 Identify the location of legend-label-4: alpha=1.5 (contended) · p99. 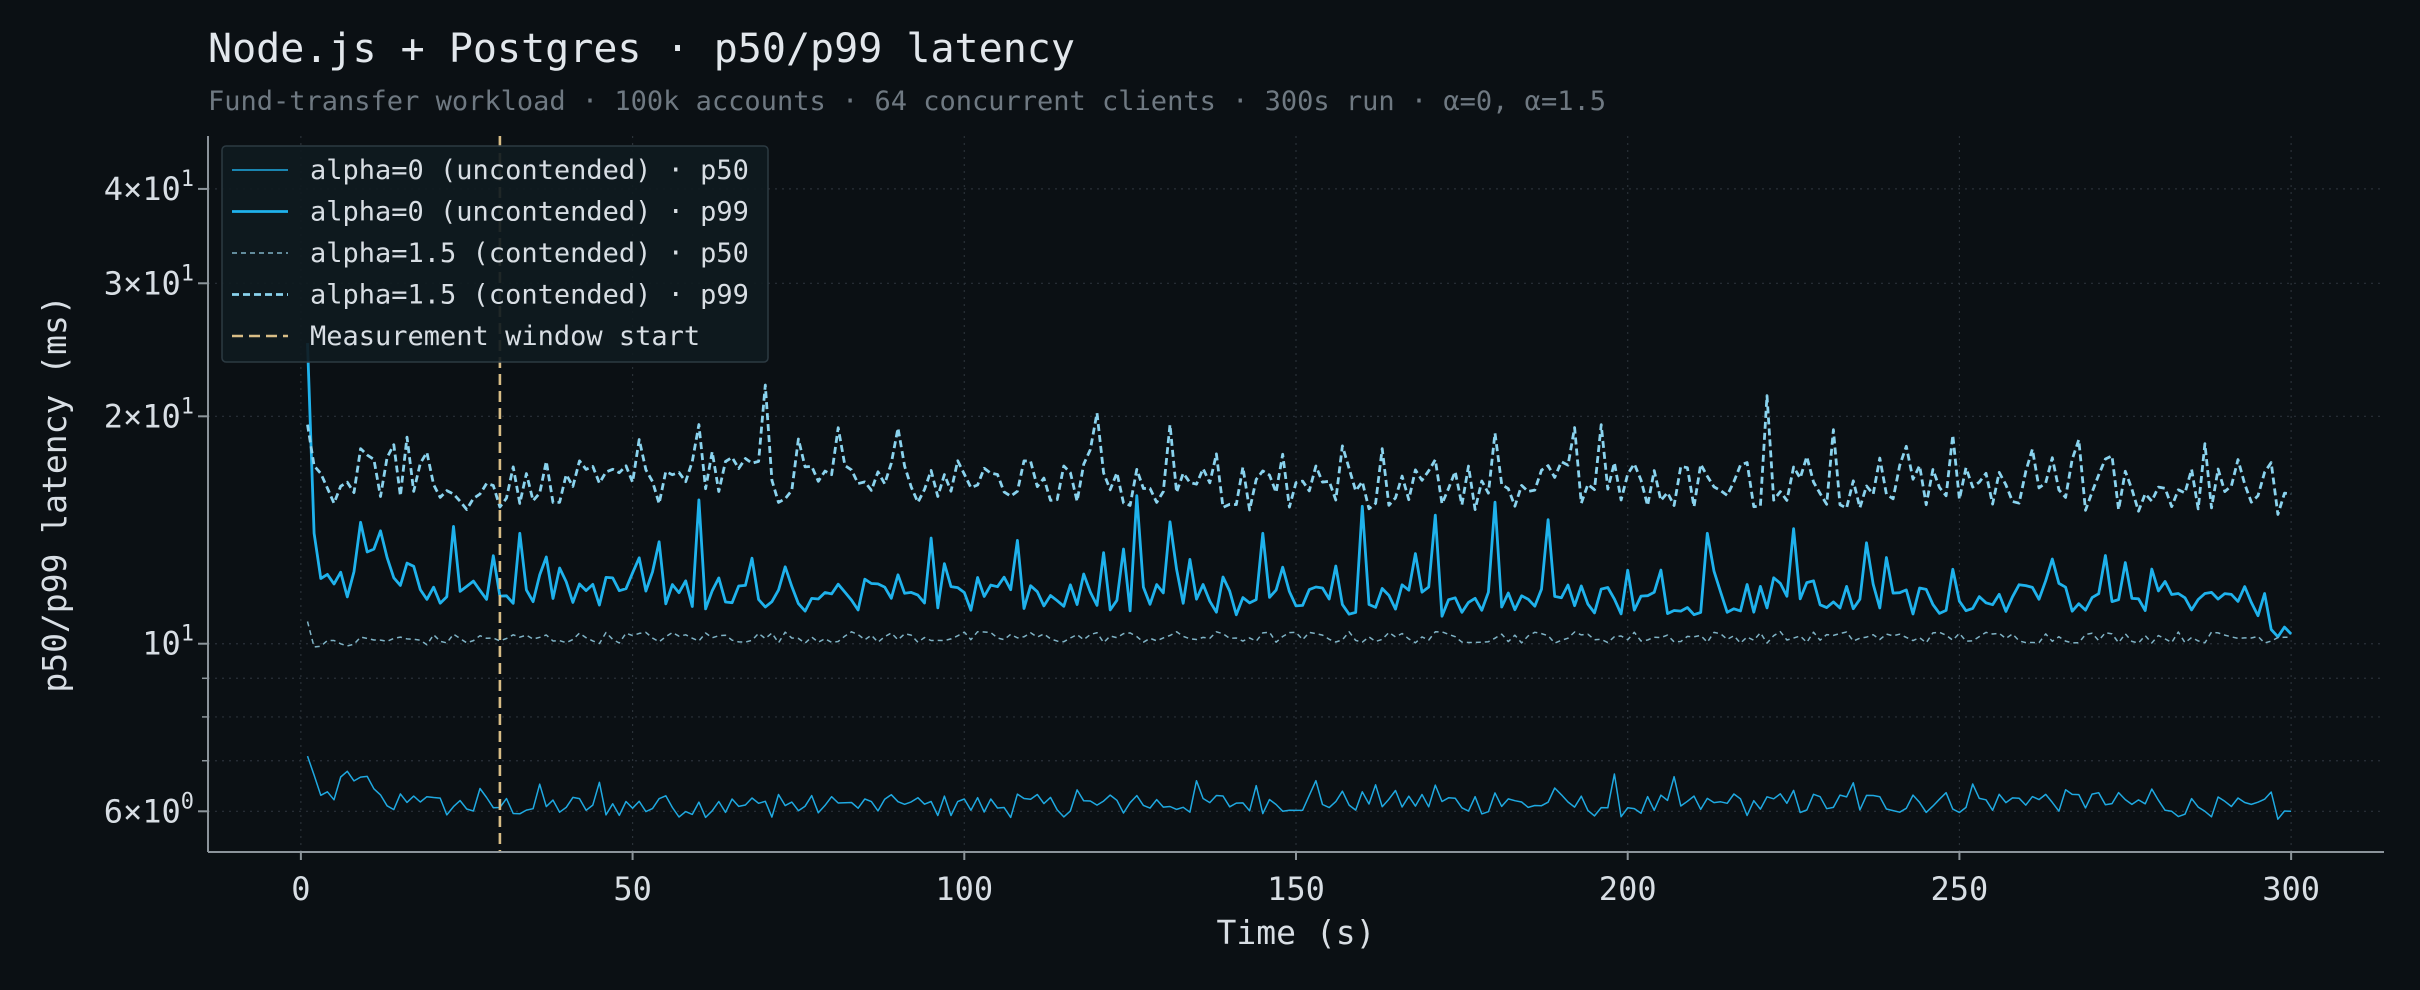
(529, 295).